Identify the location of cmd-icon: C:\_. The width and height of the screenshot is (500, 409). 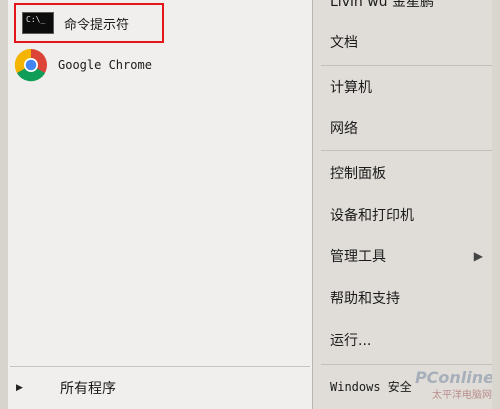
(38, 23).